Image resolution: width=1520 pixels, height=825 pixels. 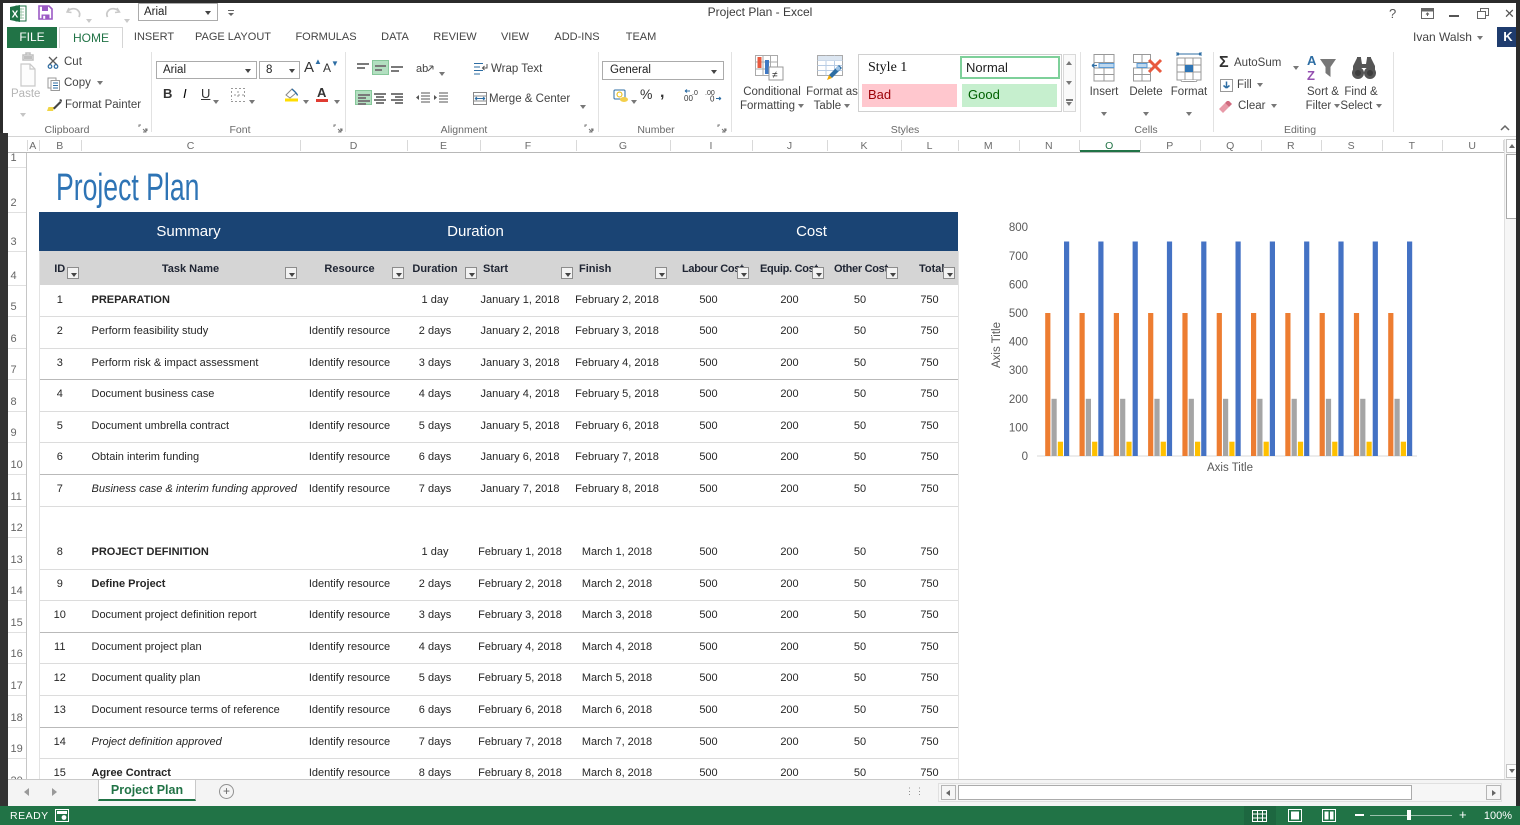 What do you see at coordinates (1312, 60) in the screenshot?
I see `svg-text: A` at bounding box center [1312, 60].